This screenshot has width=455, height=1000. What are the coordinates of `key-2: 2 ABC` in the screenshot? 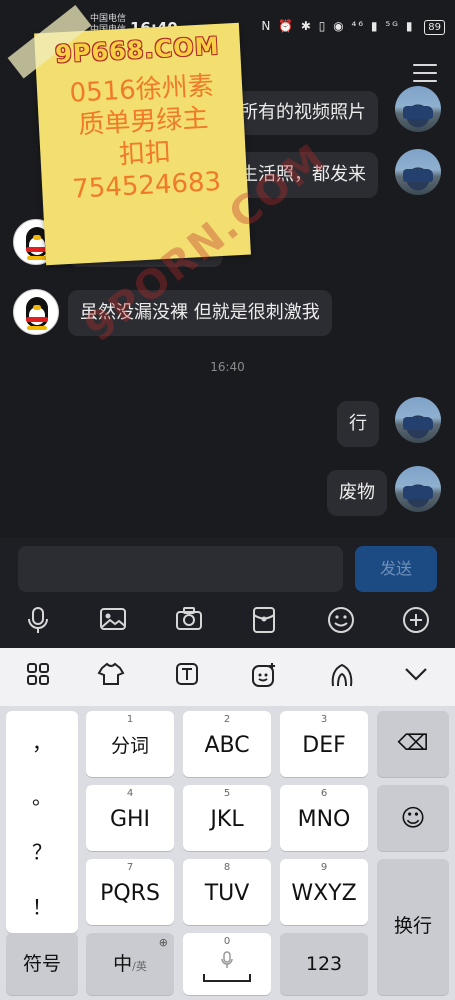 It's located at (227, 744).